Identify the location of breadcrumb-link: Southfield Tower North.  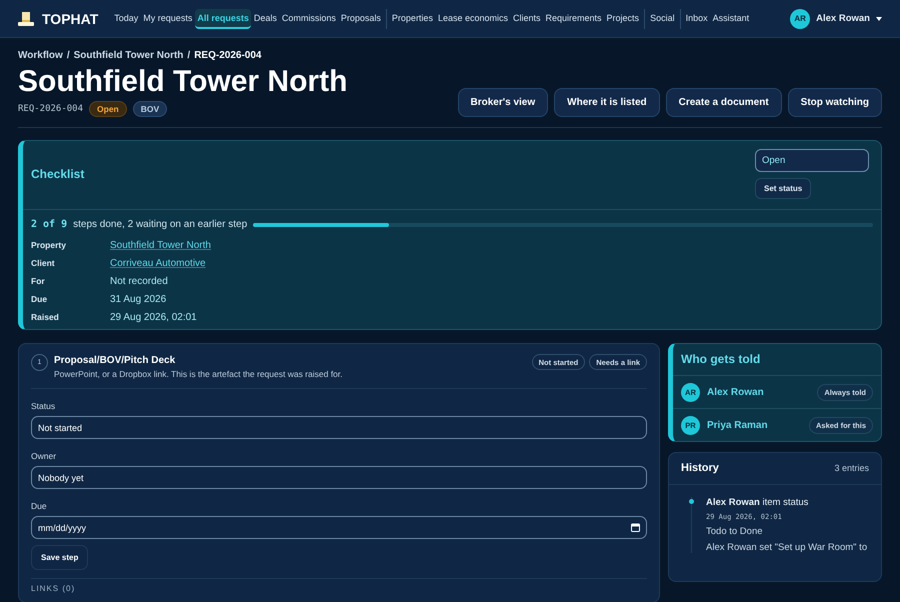
(129, 55).